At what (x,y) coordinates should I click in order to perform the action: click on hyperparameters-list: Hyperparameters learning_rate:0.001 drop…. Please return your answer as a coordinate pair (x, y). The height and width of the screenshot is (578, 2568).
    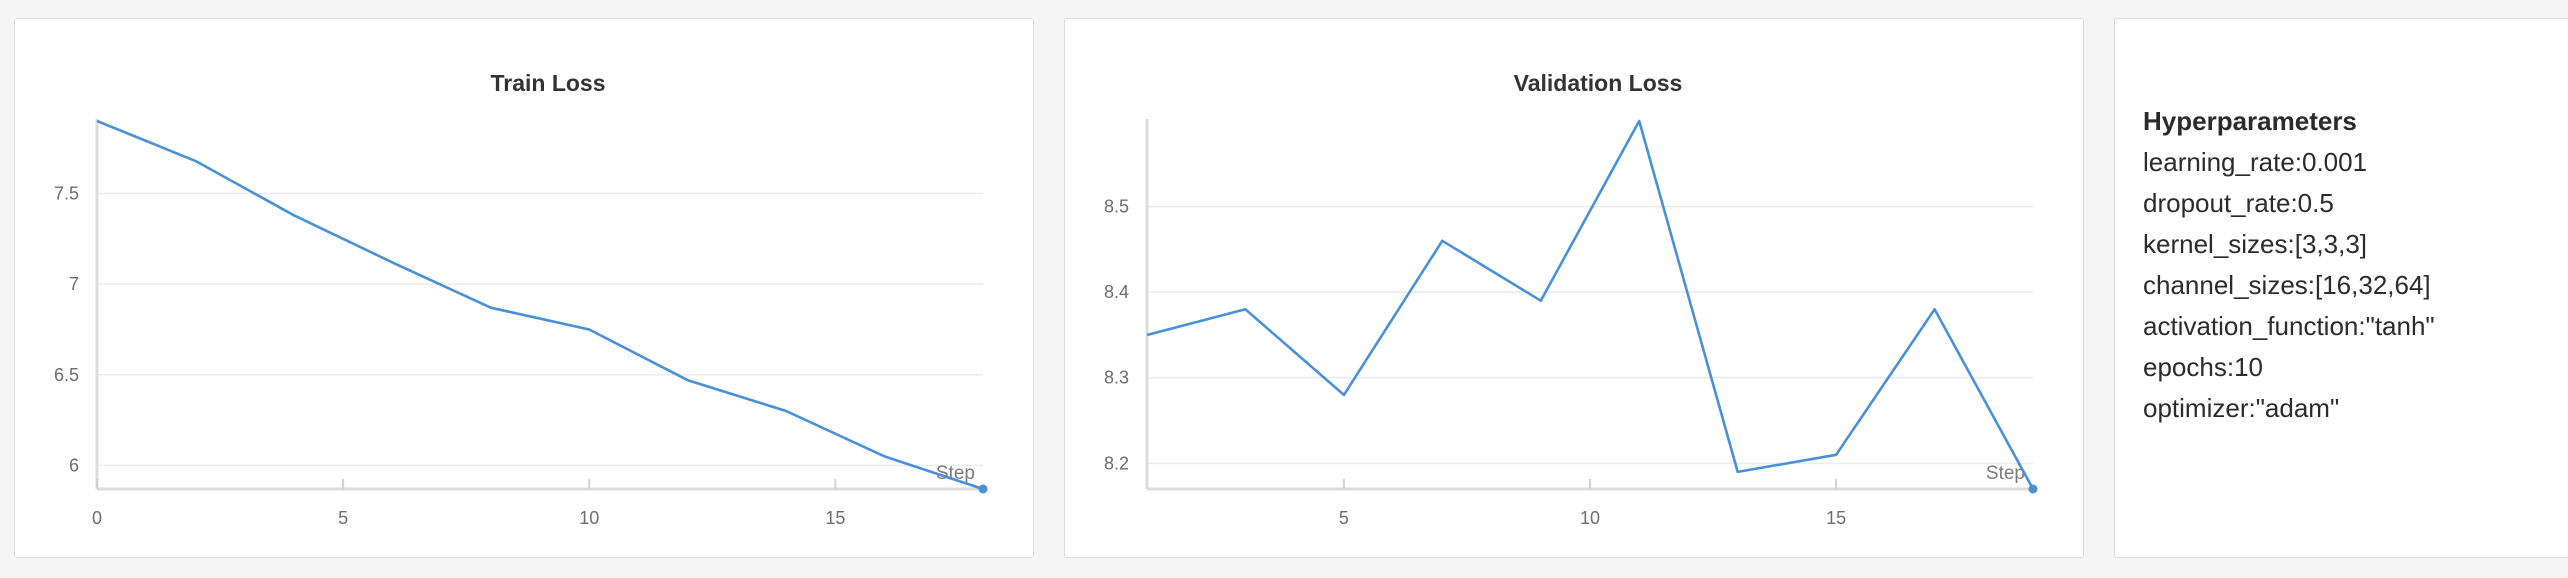
    Looking at the image, I should click on (2289, 265).